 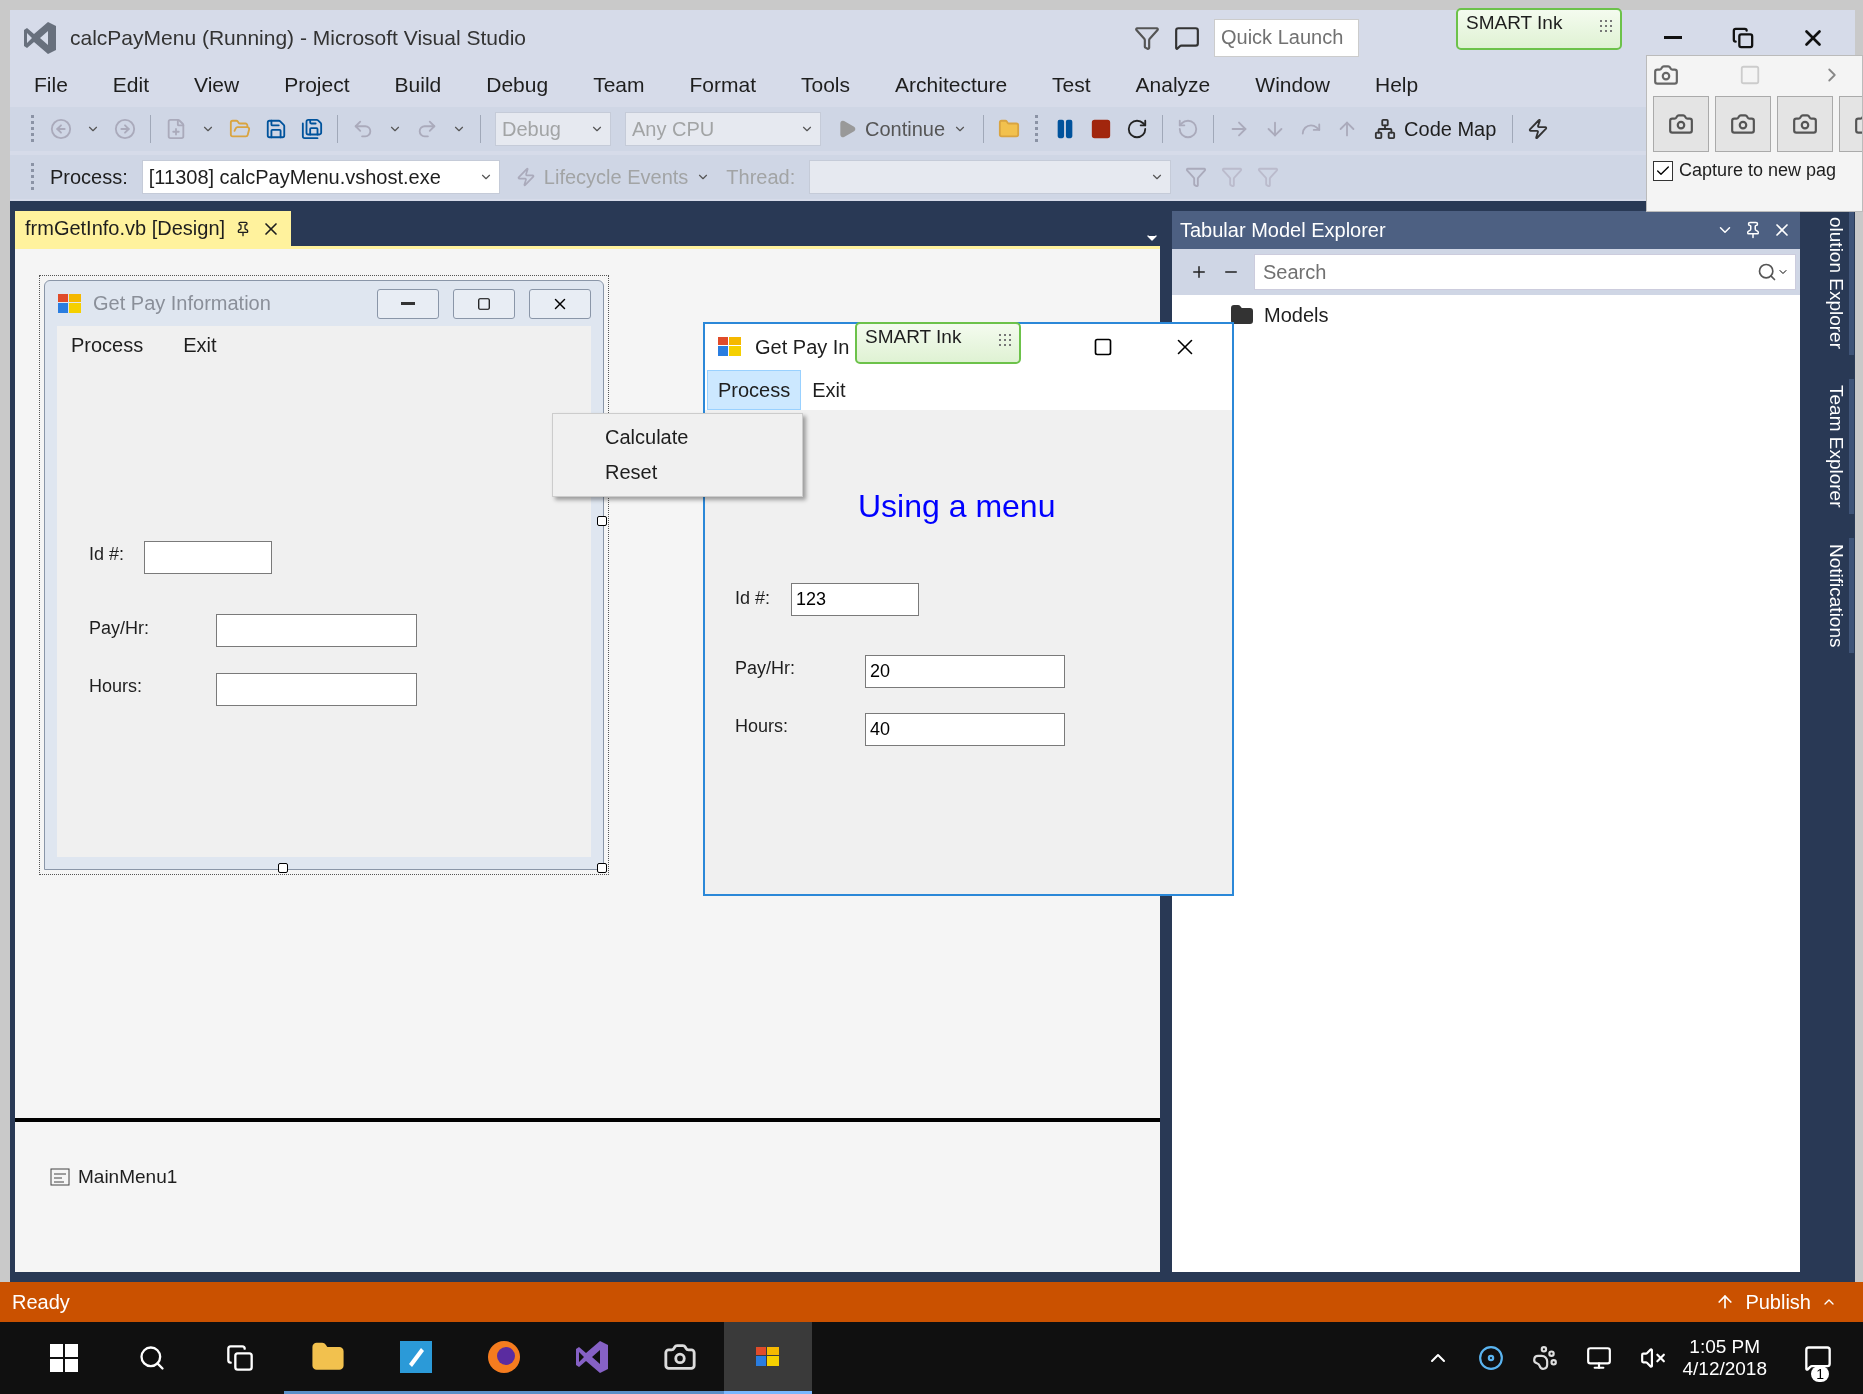 I want to click on paw-icon, so click(x=1545, y=1358).